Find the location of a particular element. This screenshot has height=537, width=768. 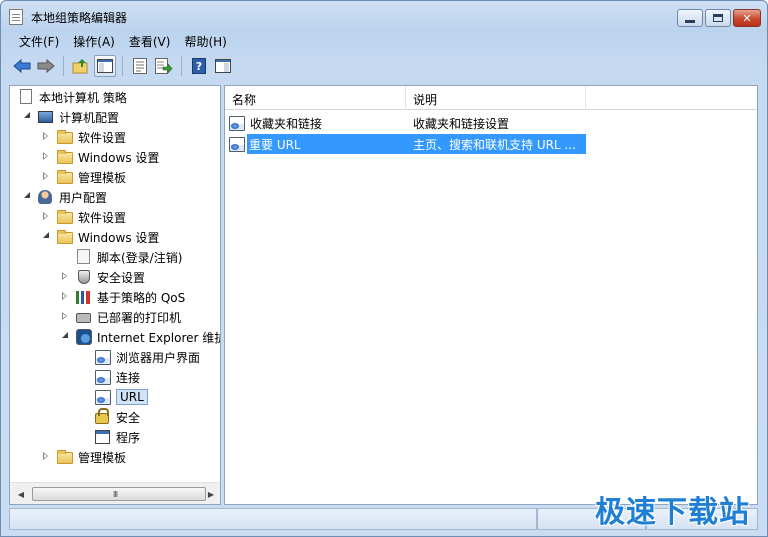

tree-item-programs: 程序 is located at coordinates (117, 437).